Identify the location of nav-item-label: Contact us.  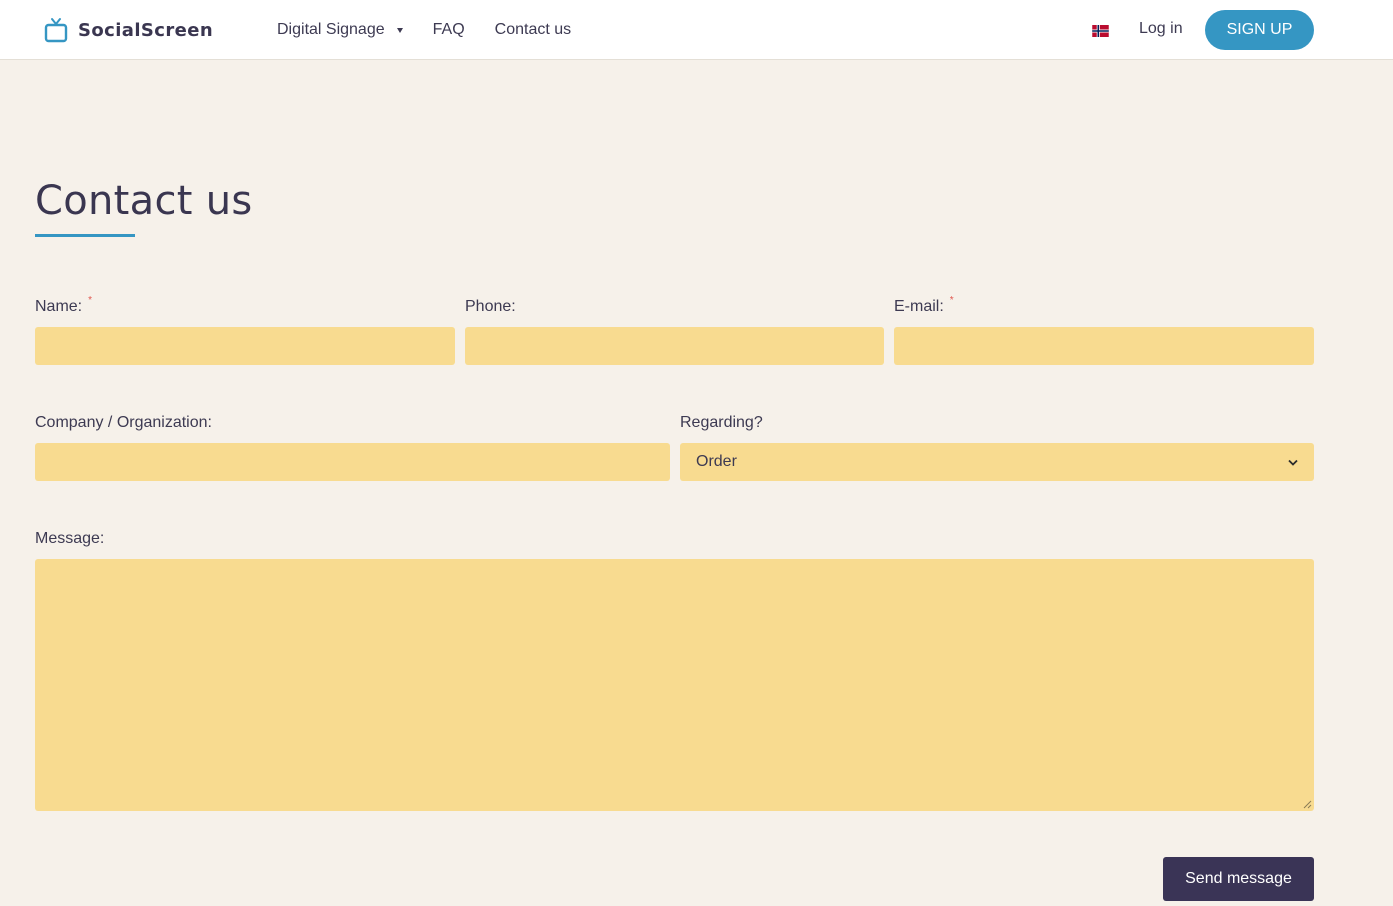
(533, 29).